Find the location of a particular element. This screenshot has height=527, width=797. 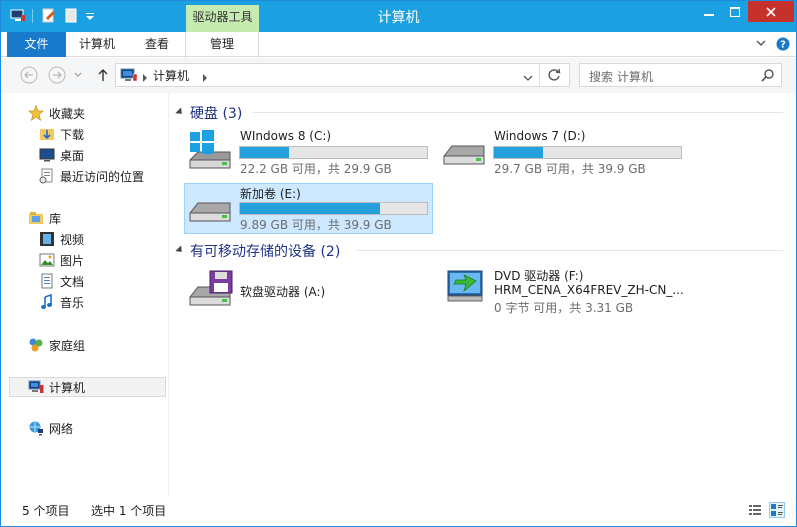

drive-item-e: 新加卷 (E:) 9.89 GB 可用，共 39.9 GB is located at coordinates (308, 208).